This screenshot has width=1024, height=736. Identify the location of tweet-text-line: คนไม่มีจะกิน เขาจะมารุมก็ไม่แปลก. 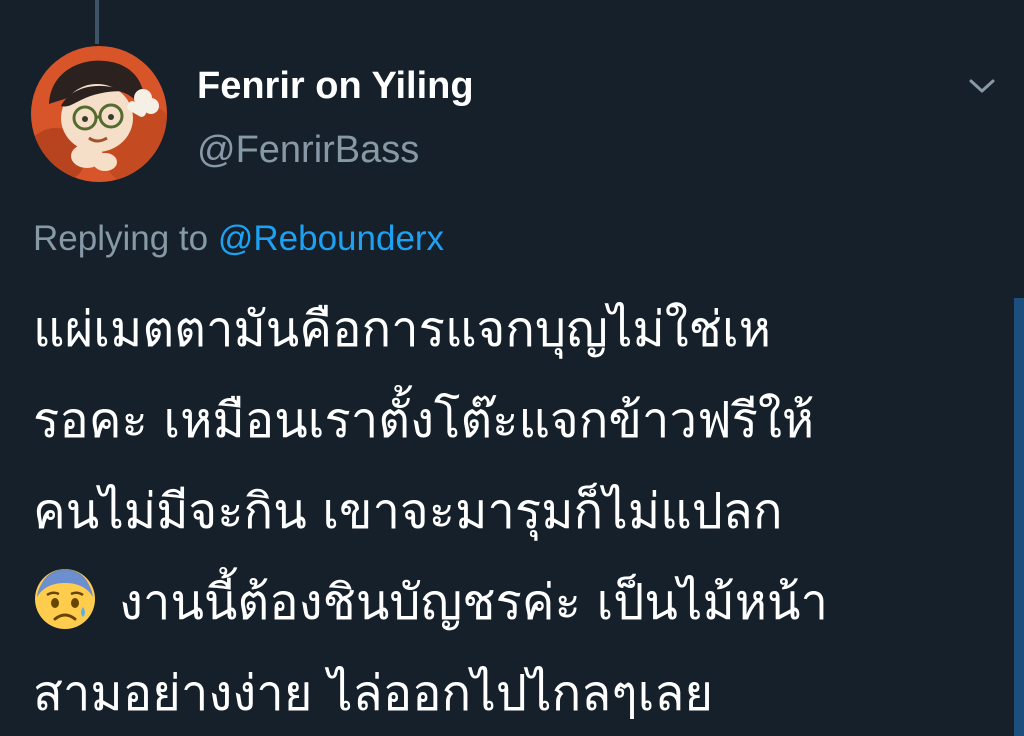
(408, 511).